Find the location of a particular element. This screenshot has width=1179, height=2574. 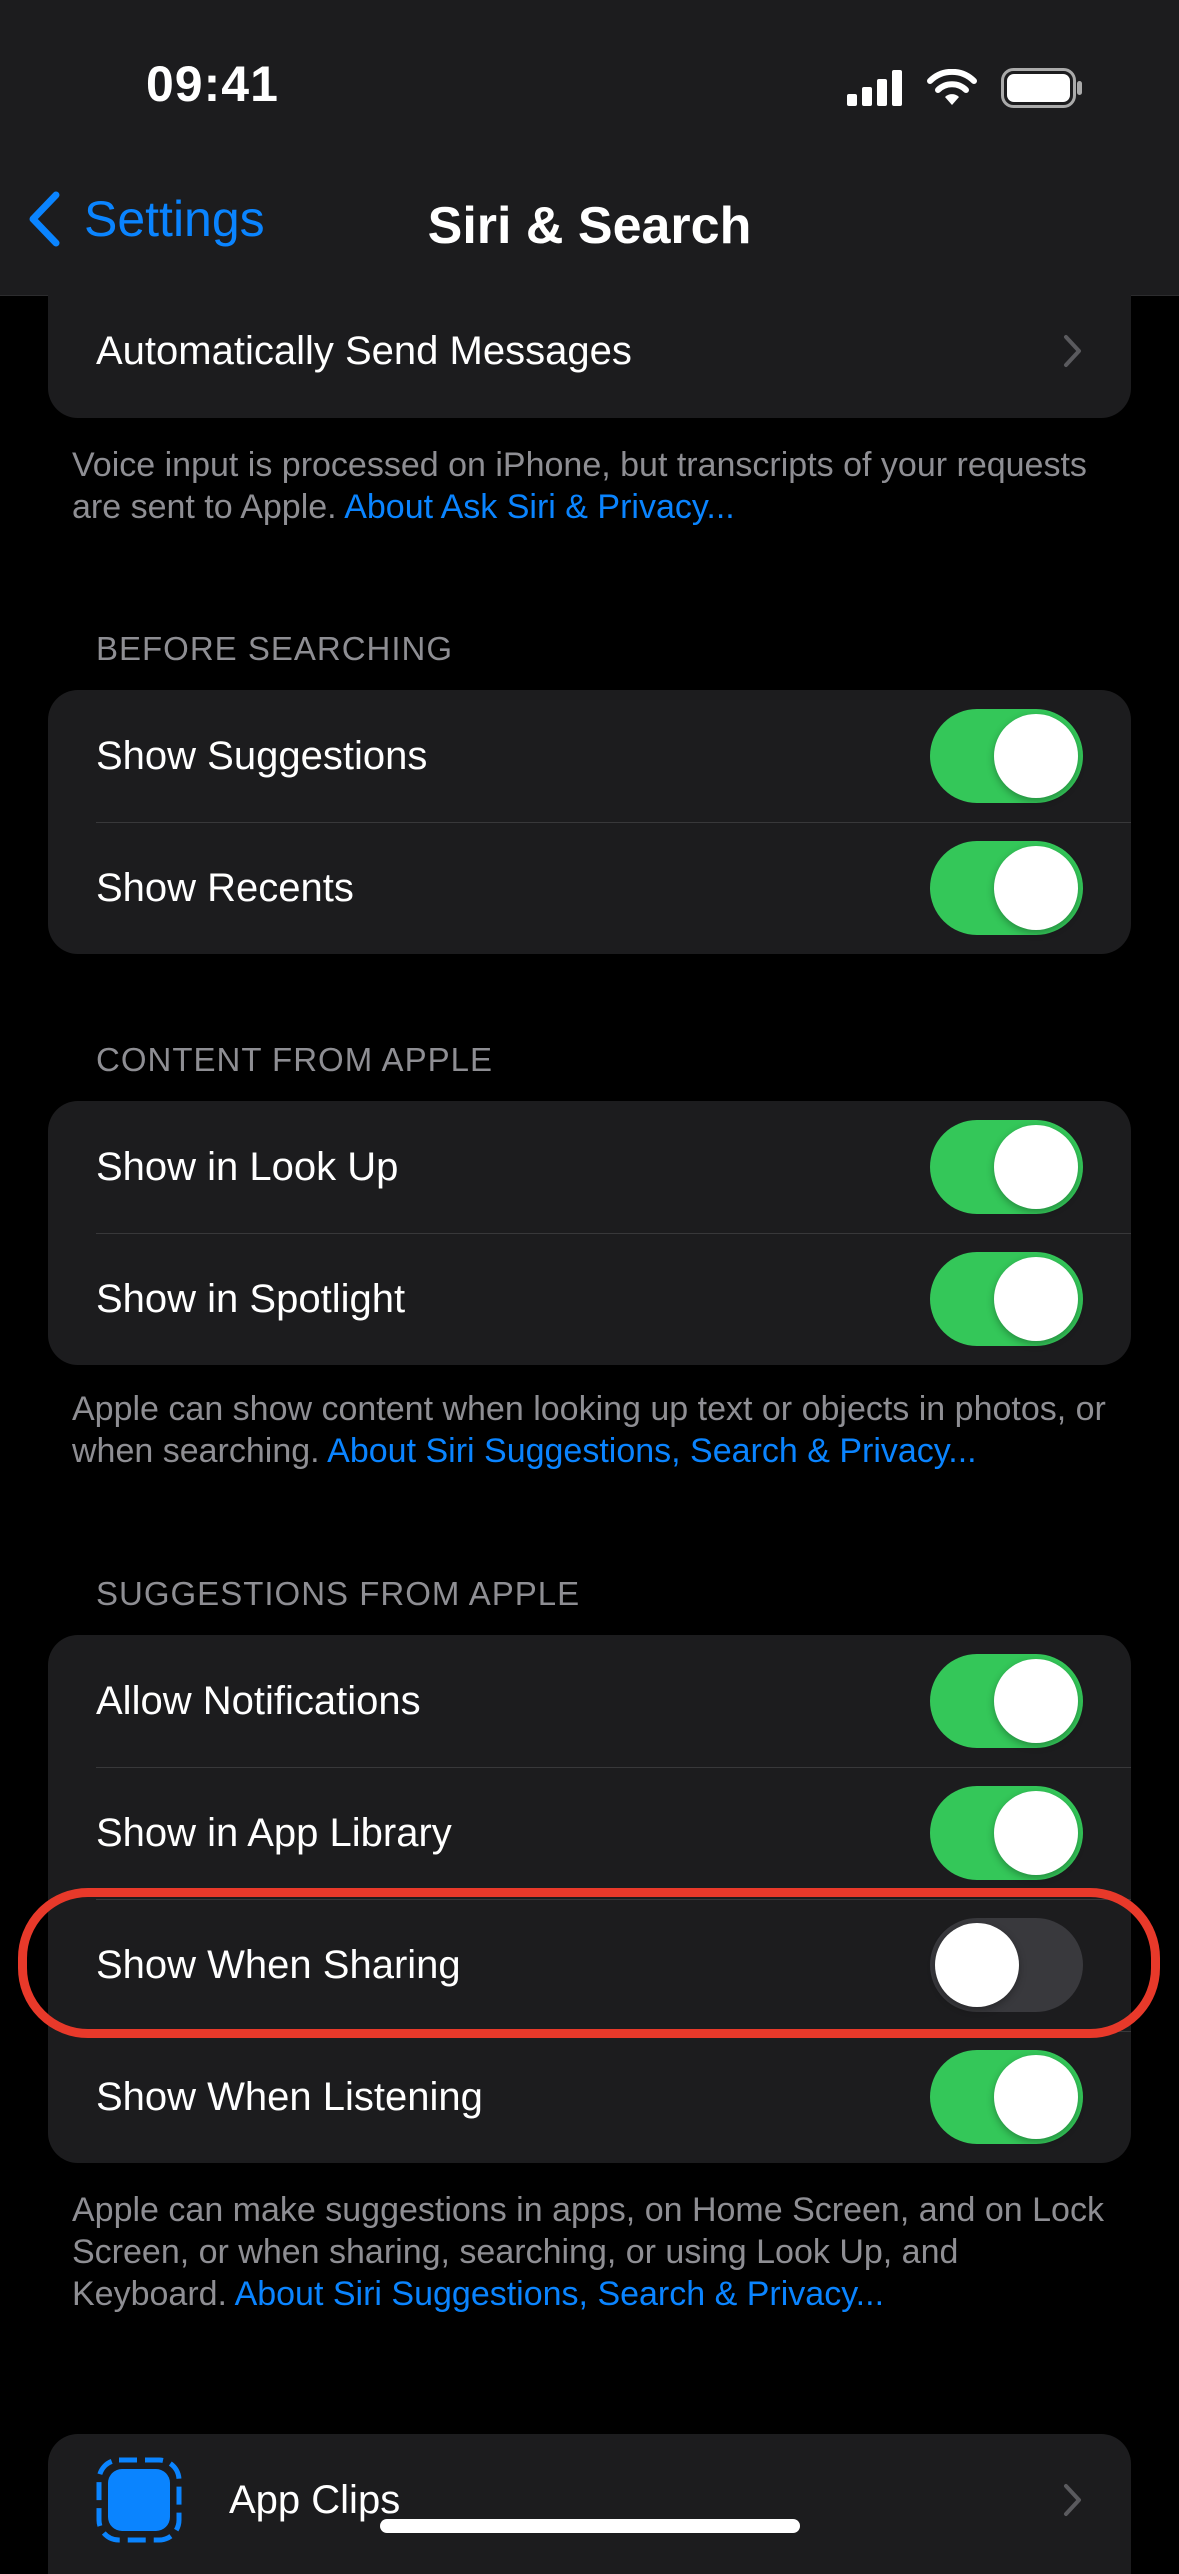

wifi-icon is located at coordinates (952, 87).